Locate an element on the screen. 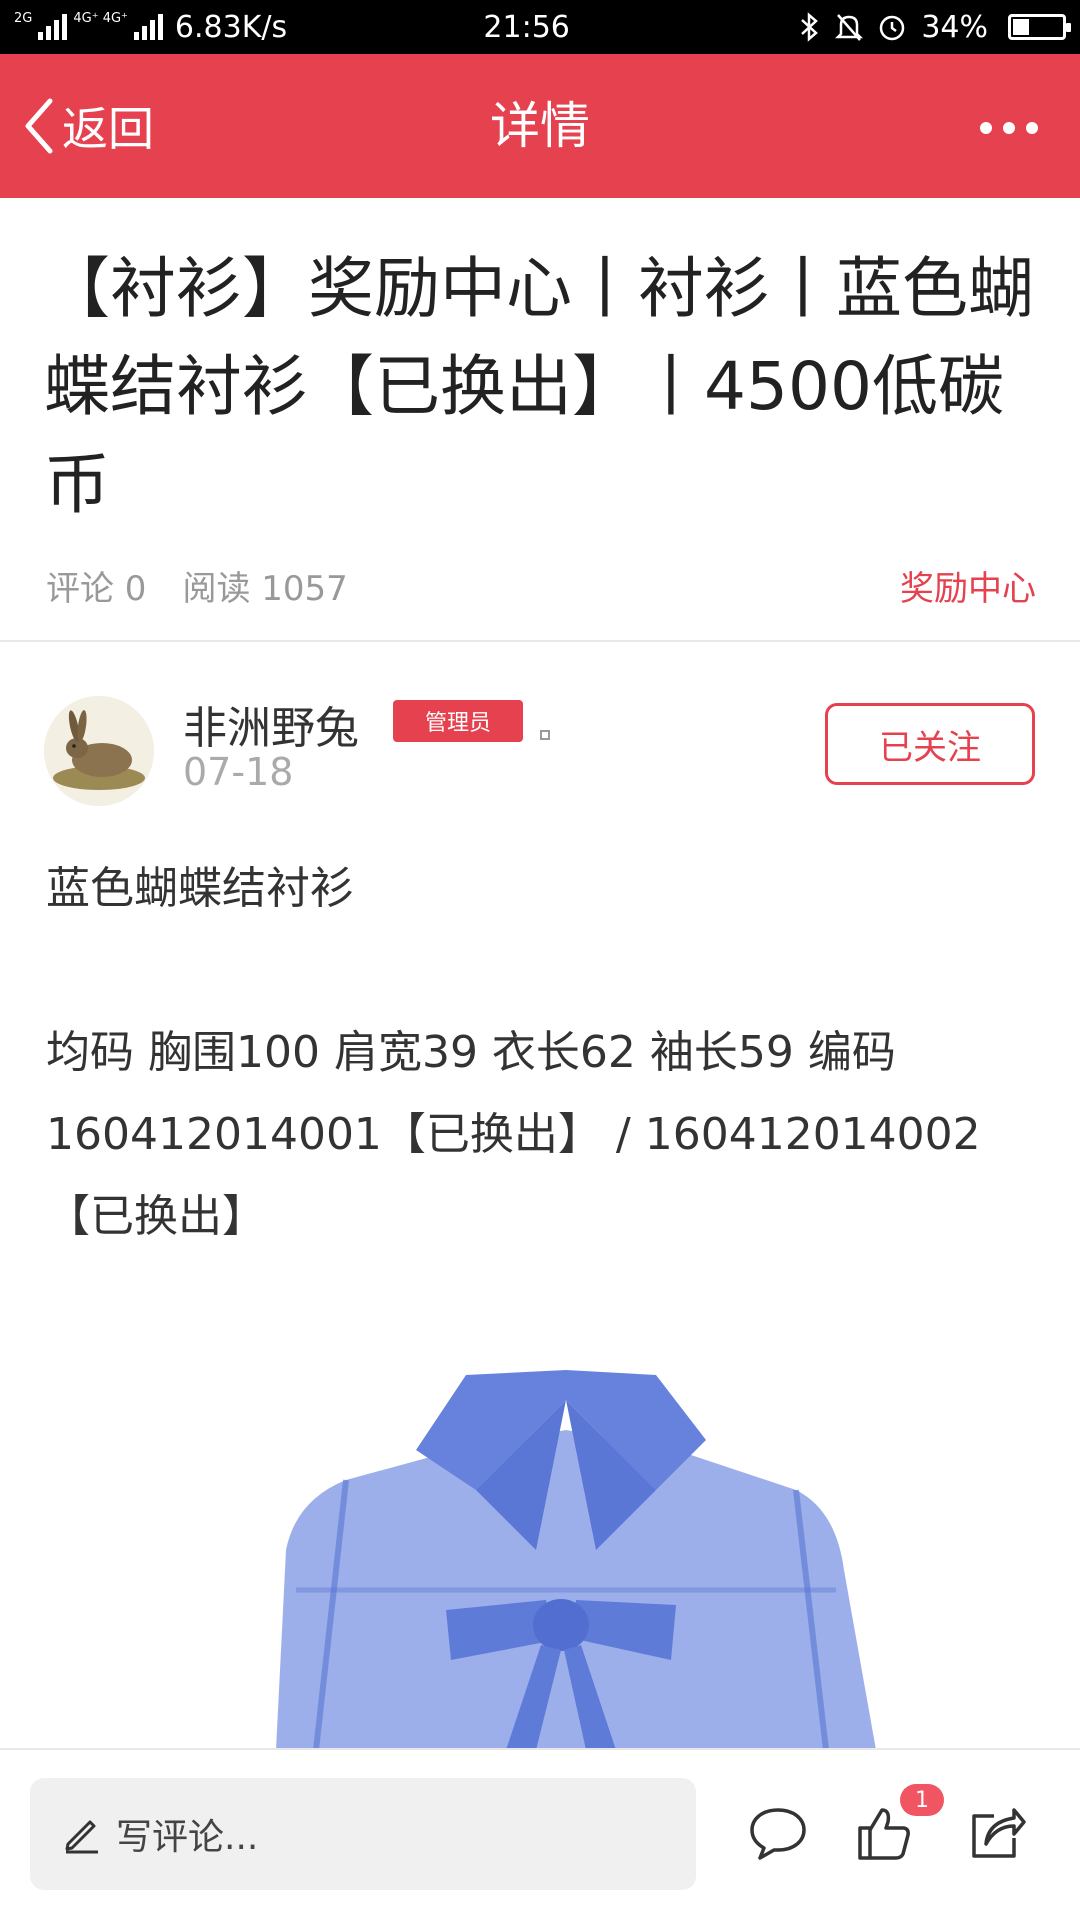 Image resolution: width=1080 pixels, height=1920 pixels. status-left: 2G 4G⁺ 4G⁺ 6.83K/s is located at coordinates (224, 27).